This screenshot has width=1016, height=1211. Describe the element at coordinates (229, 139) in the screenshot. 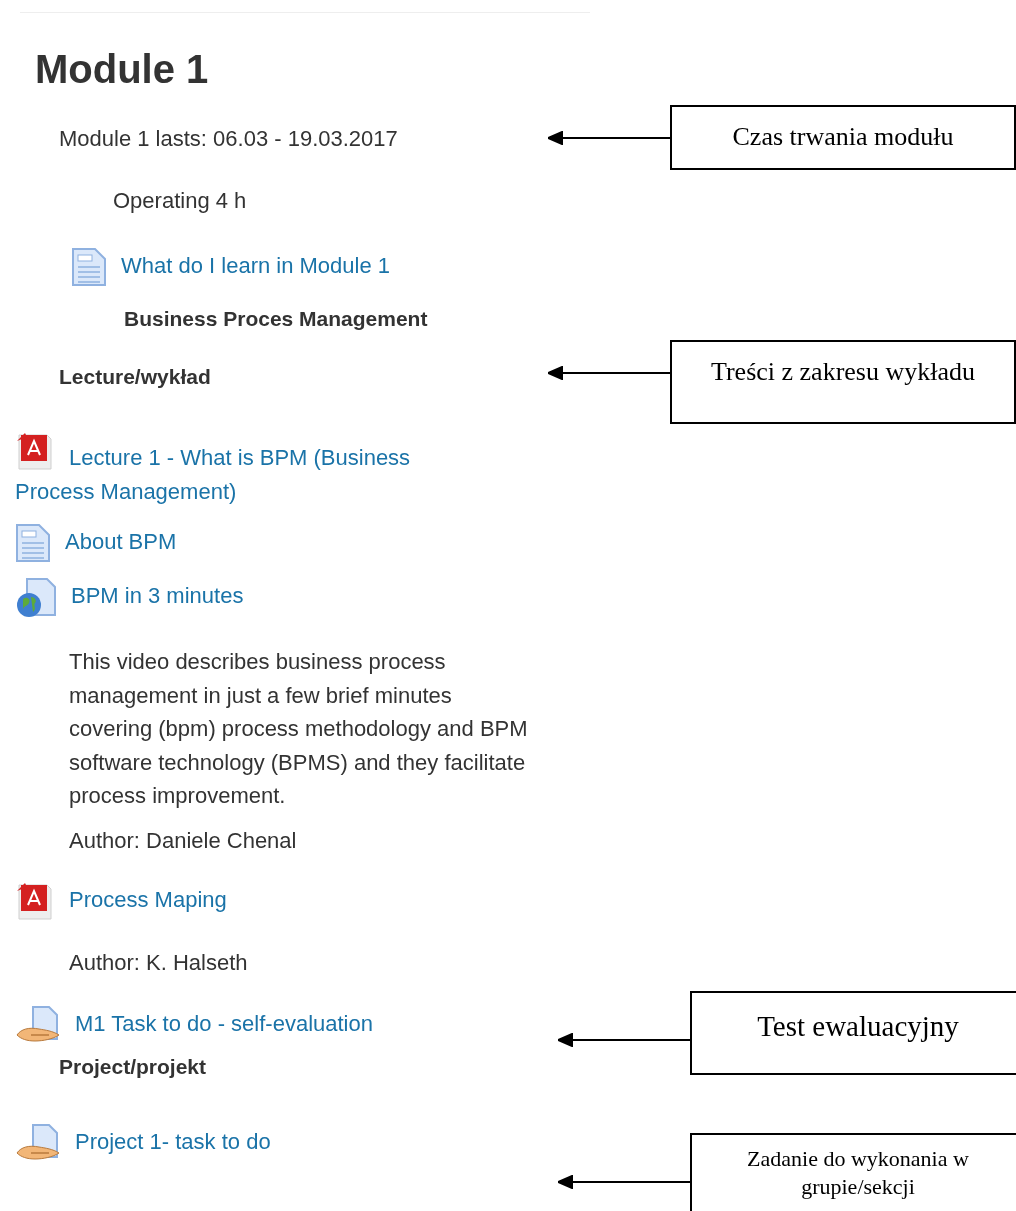

I see `module-duration: Module 1 lasts: 06.03 - 19.03.2017` at that location.